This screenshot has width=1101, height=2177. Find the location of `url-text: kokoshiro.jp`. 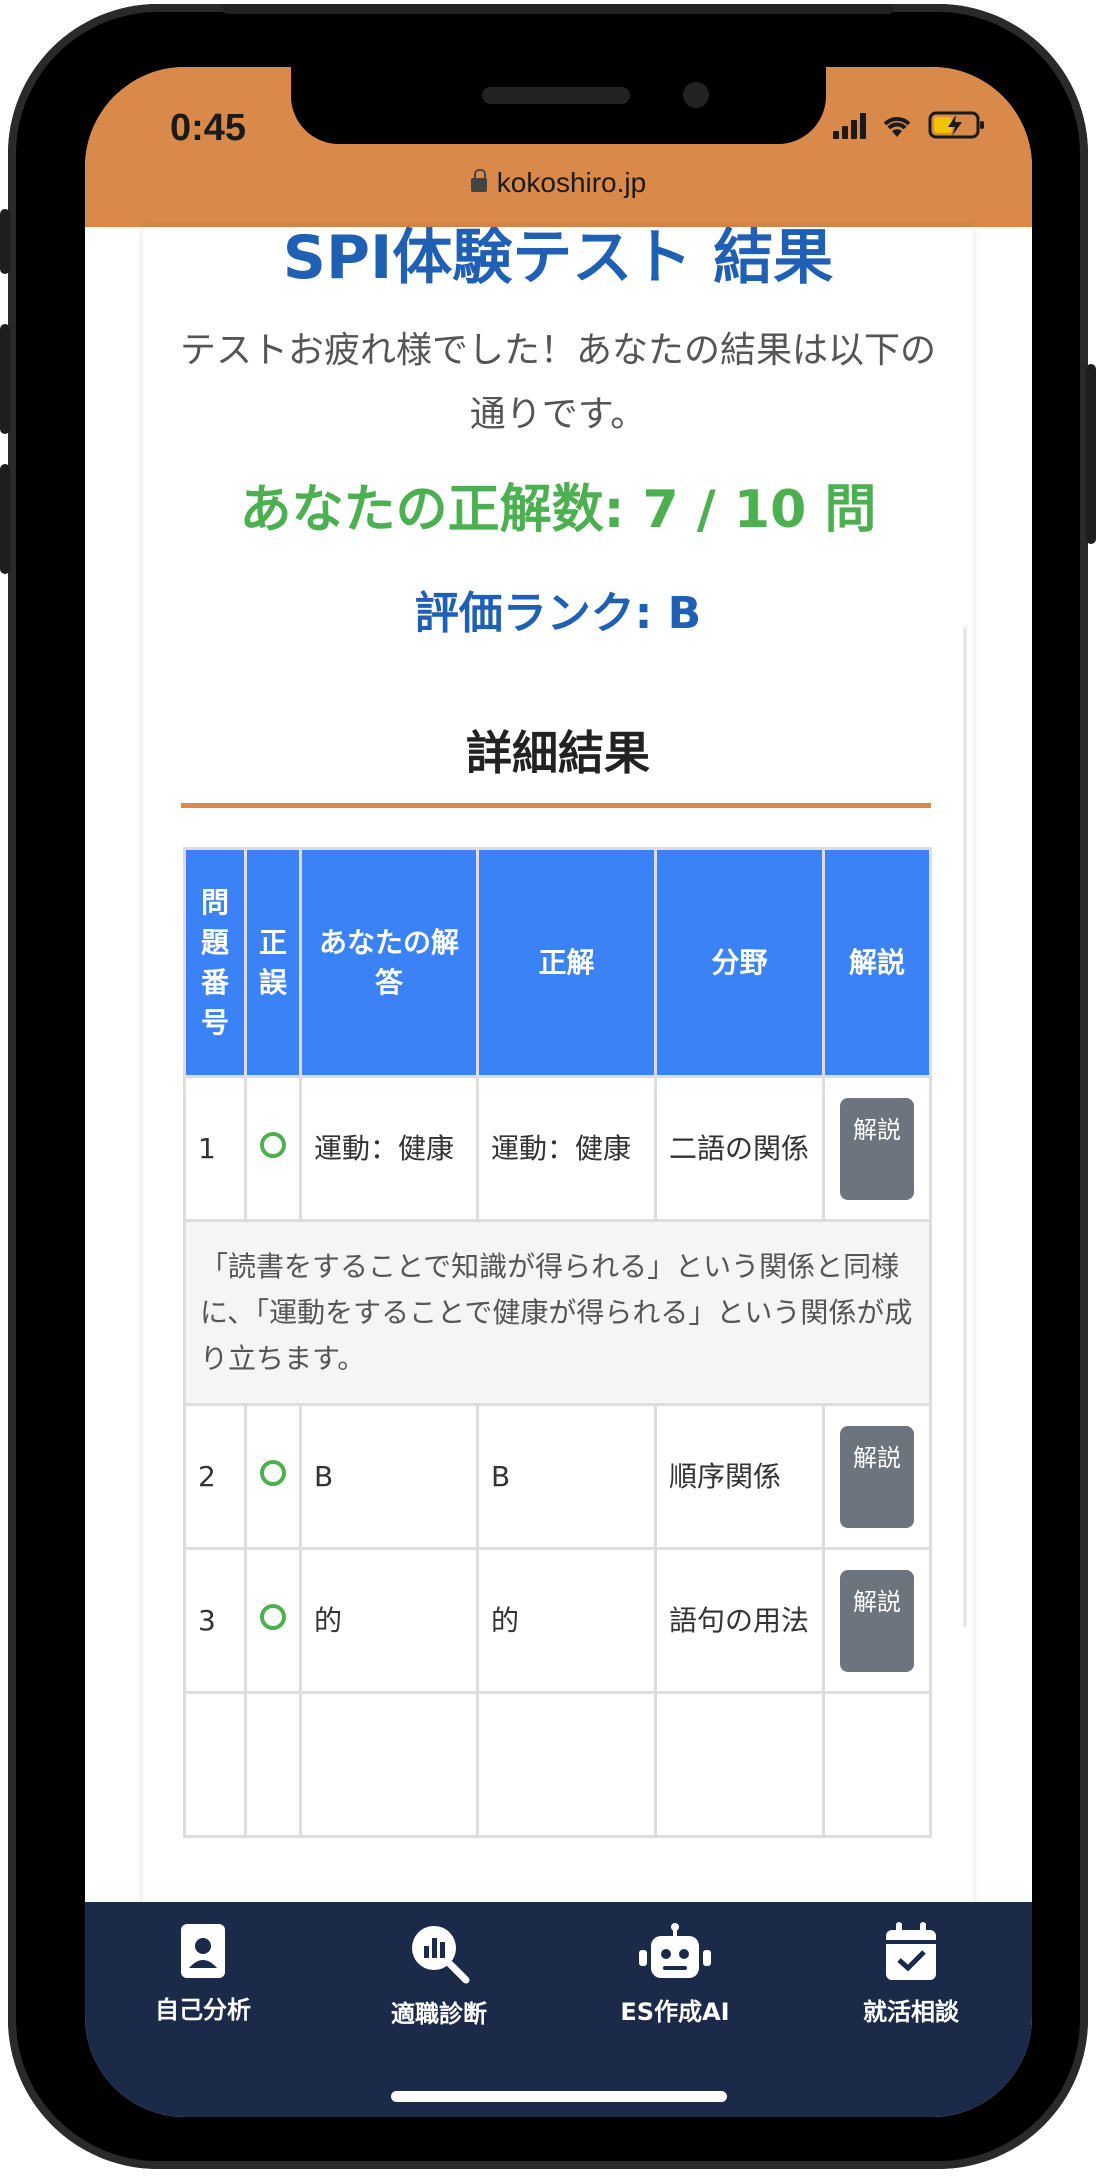

url-text: kokoshiro.jp is located at coordinates (571, 182).